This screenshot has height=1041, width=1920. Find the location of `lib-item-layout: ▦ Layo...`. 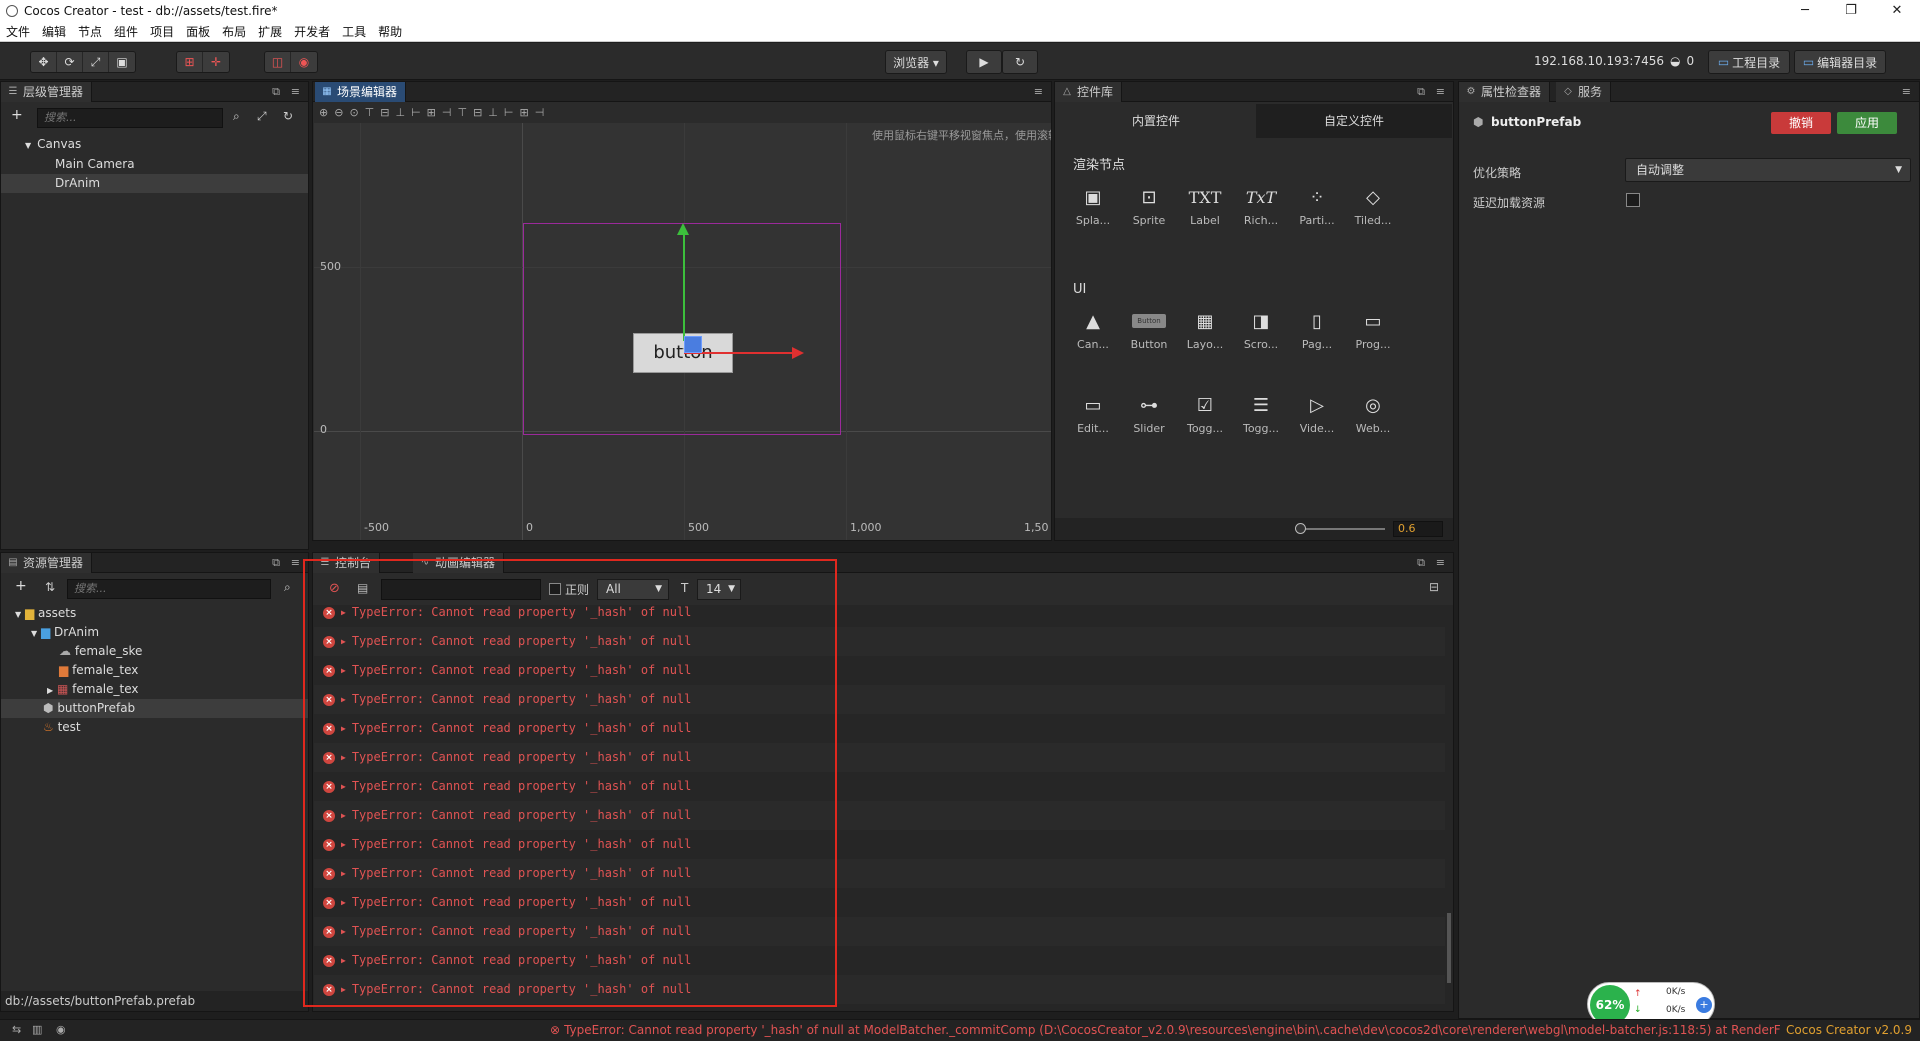

lib-item-layout: ▦ Layo... is located at coordinates (1205, 328).